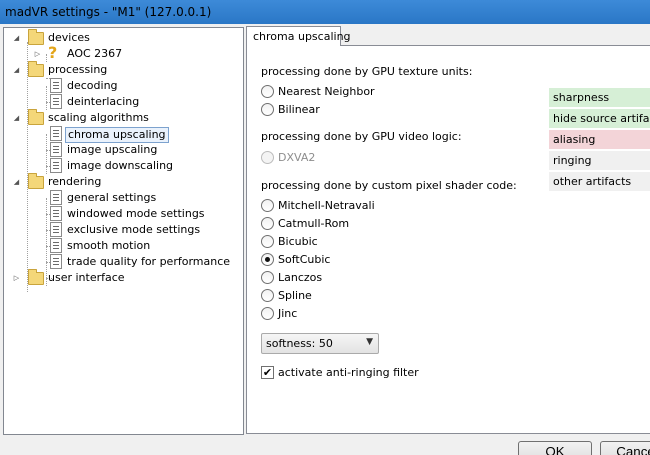 This screenshot has width=650, height=455. What do you see at coordinates (108, 12) in the screenshot?
I see `window-title: madVR settings - "M1" (127.0.0.1)` at bounding box center [108, 12].